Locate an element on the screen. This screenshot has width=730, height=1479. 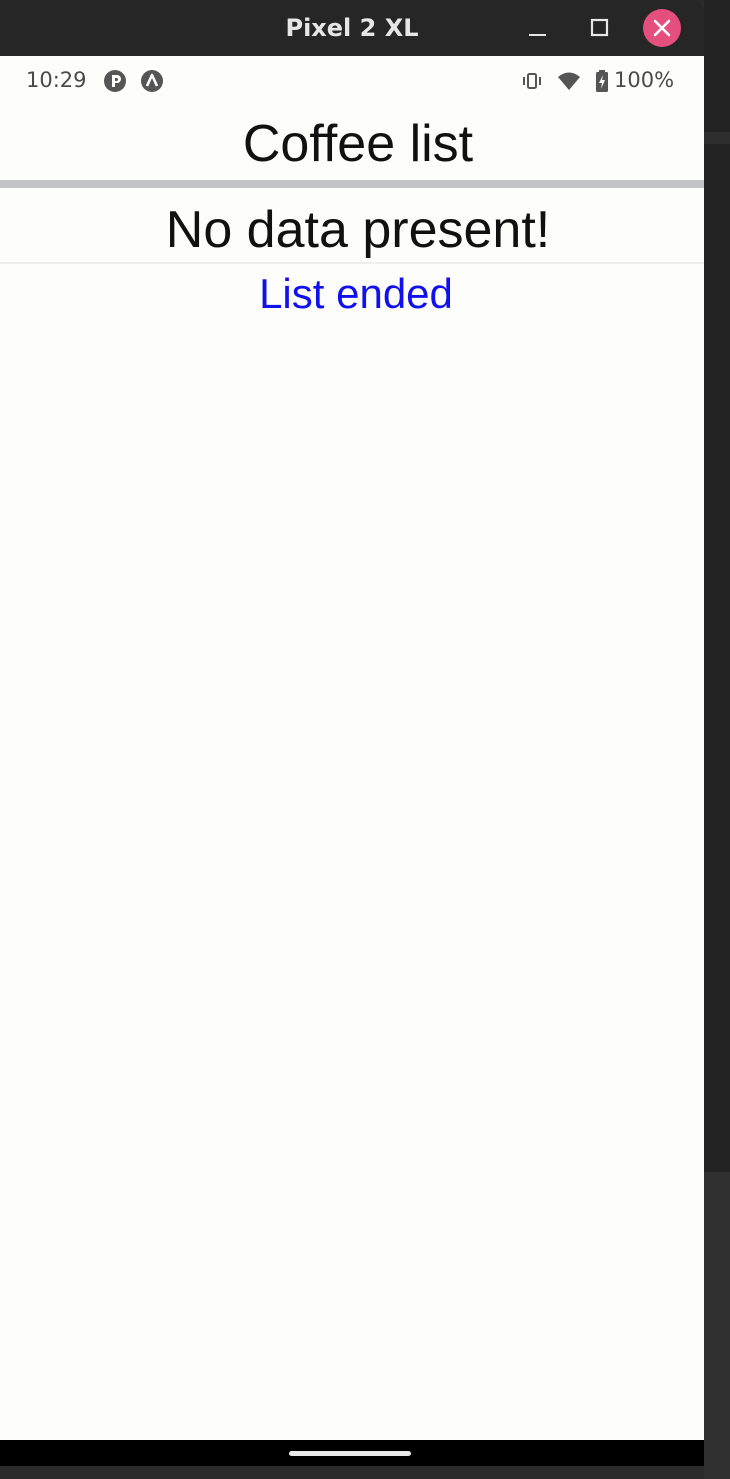
home-gesture-handle is located at coordinates (350, 1453).